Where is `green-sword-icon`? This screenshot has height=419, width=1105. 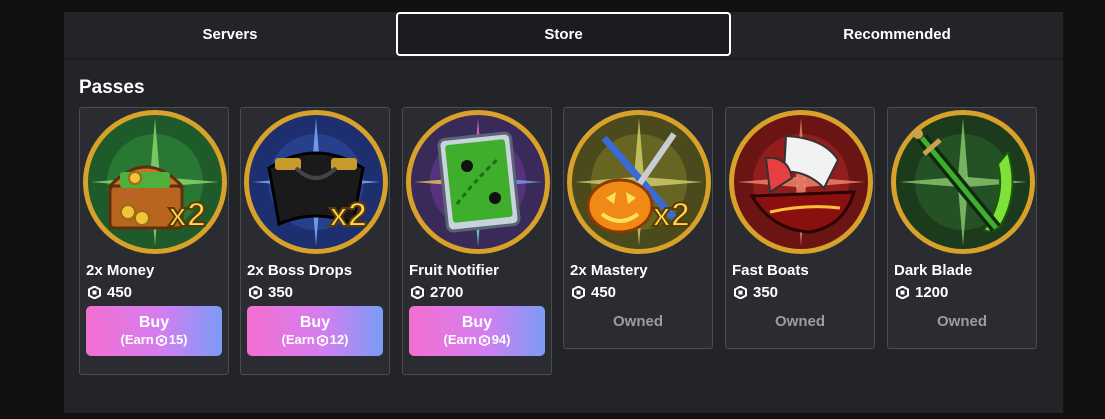
green-sword-icon is located at coordinates (963, 185).